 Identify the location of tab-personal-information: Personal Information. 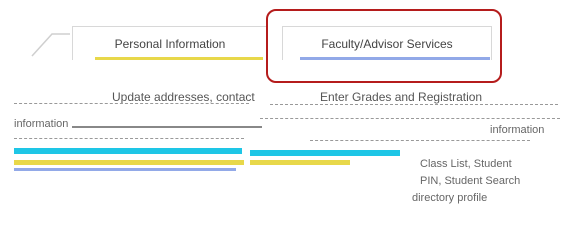
(170, 43).